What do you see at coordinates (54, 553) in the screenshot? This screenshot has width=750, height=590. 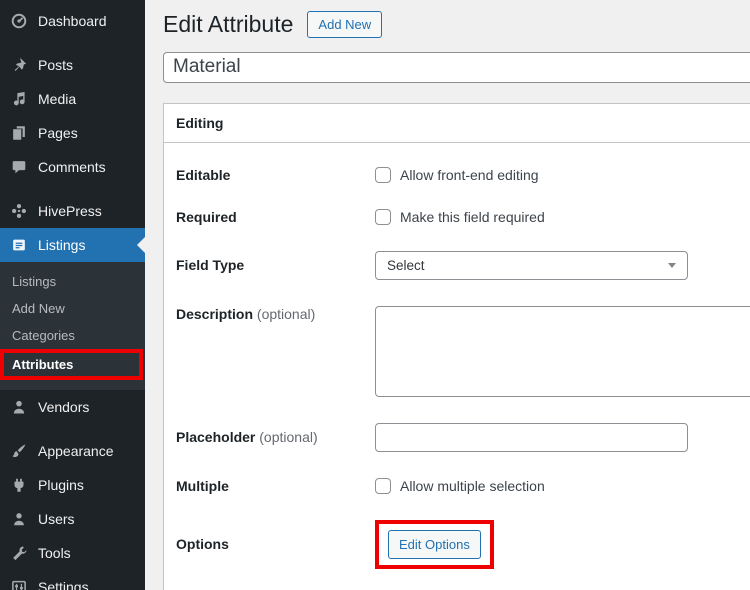 I see `sidebar-item-label: Tools` at bounding box center [54, 553].